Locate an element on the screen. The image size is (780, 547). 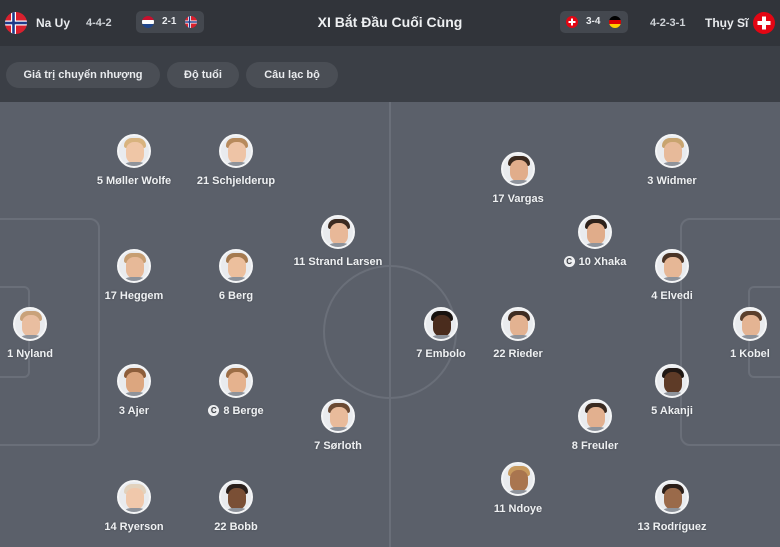
player-name: 7 Embolo is located at coordinates (441, 354).